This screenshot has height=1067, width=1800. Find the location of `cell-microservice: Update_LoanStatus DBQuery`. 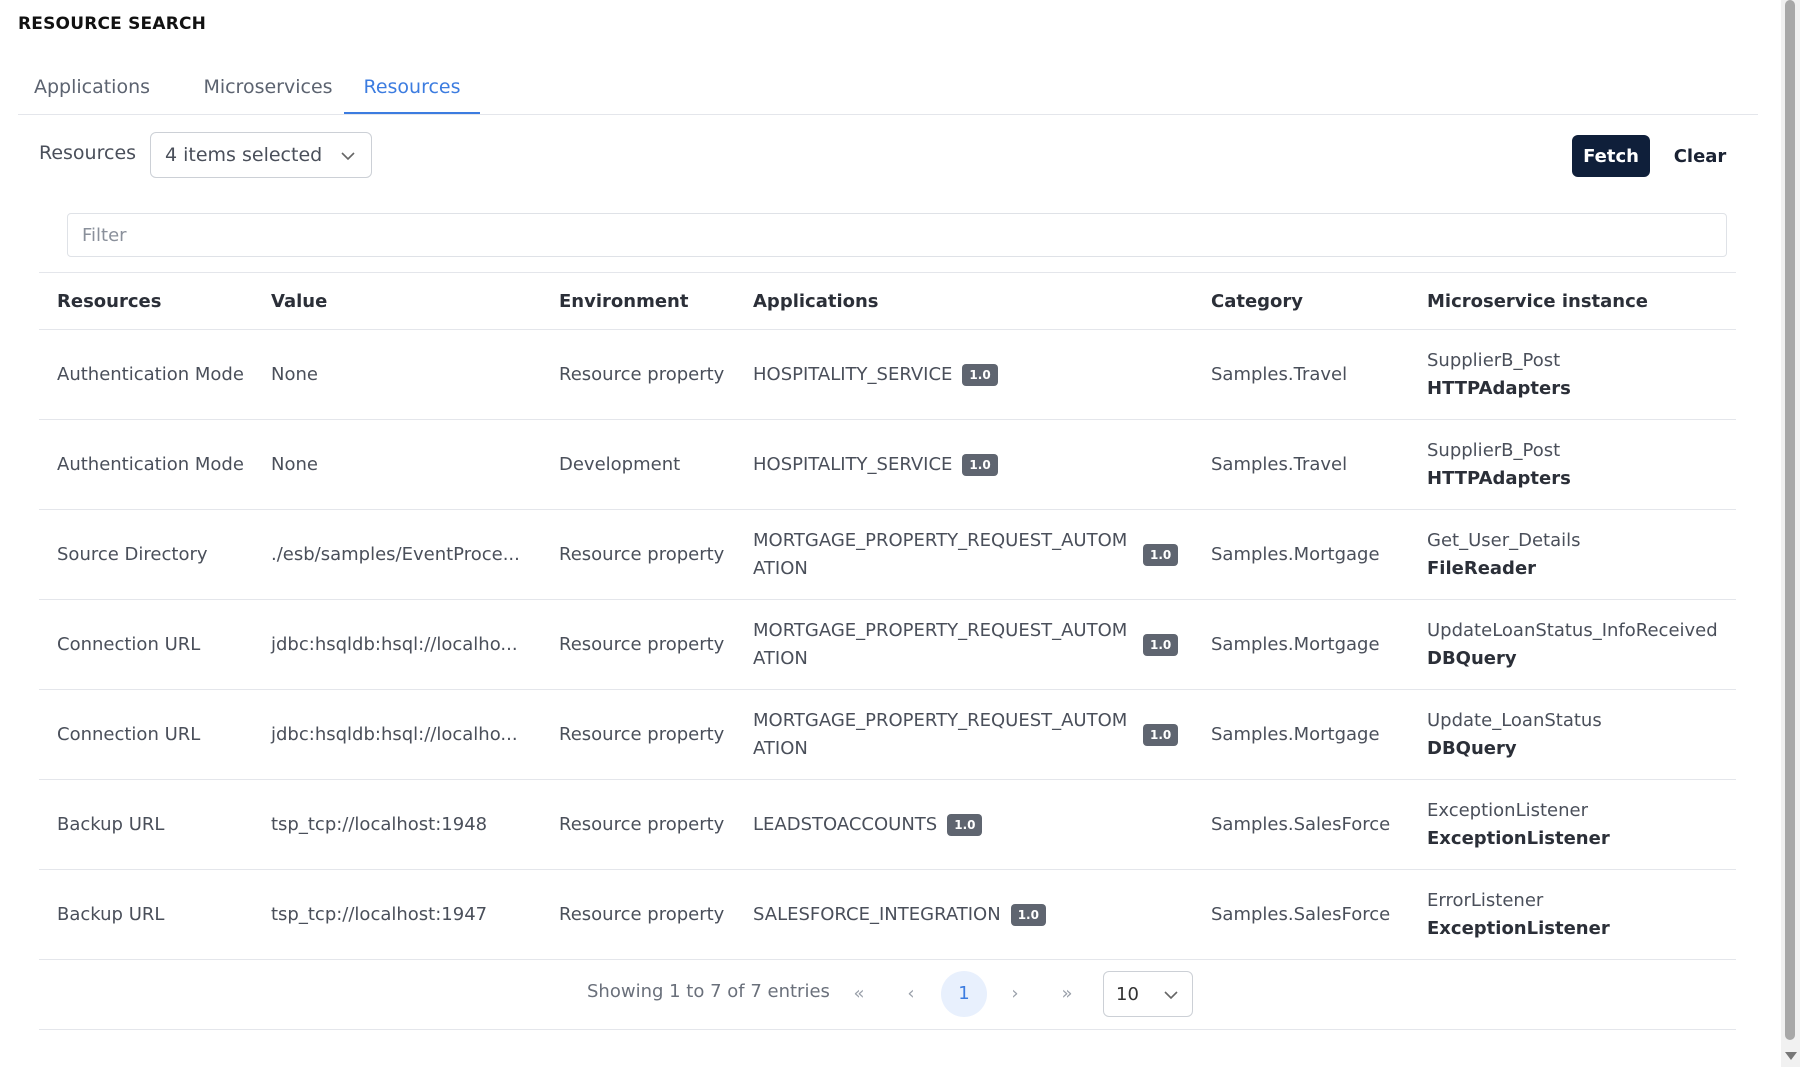

cell-microservice: Update_LoanStatus DBQuery is located at coordinates (1572, 734).